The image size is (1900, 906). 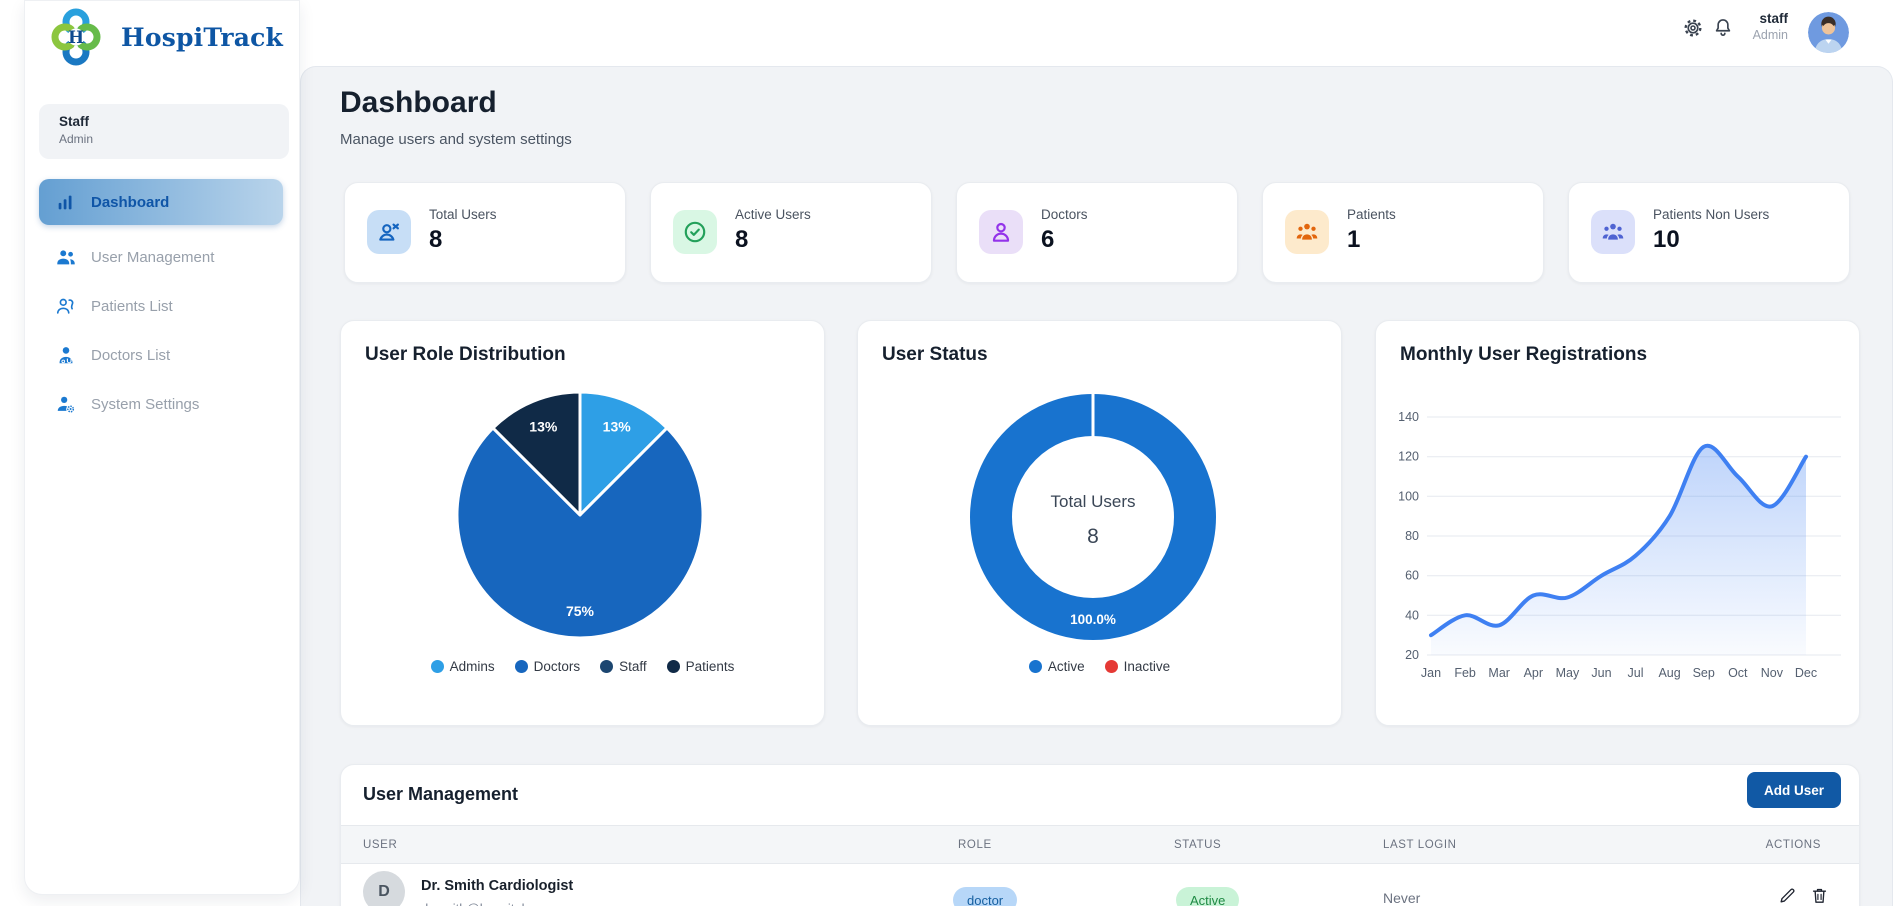 I want to click on user-avatar, so click(x=1828, y=32).